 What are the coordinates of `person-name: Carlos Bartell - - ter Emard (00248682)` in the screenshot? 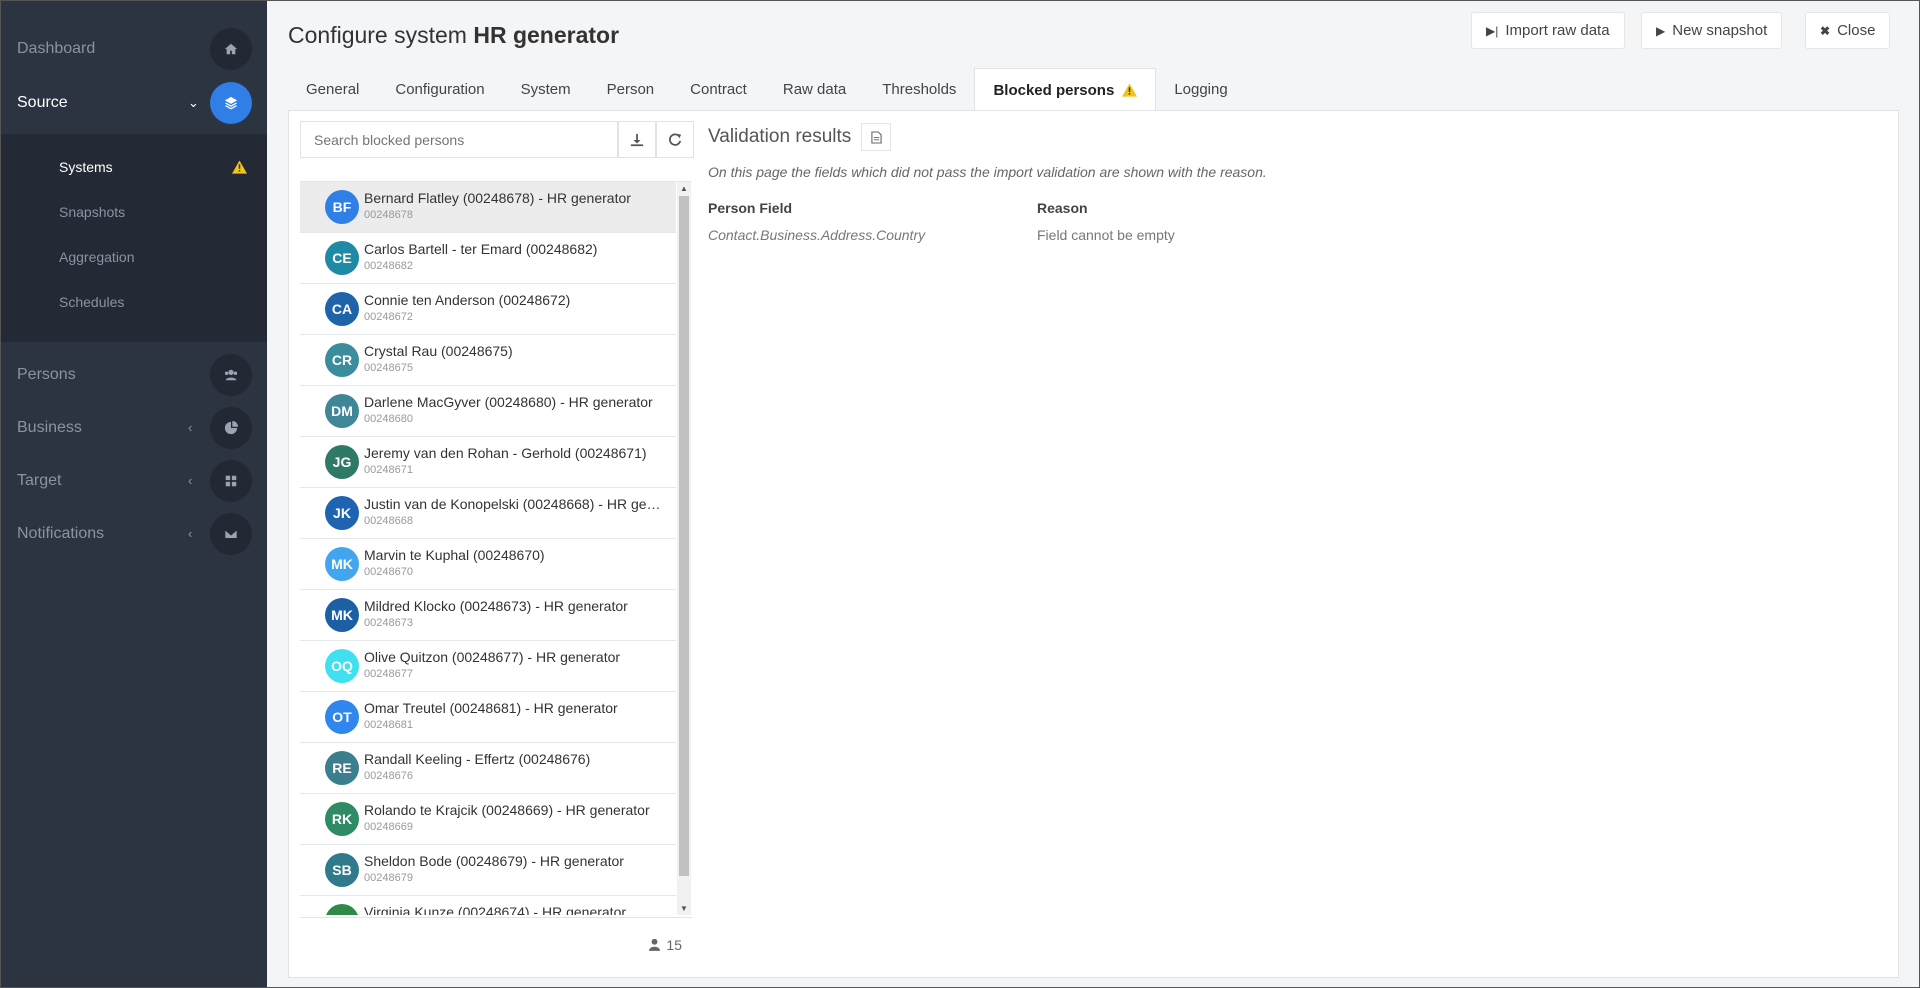 It's located at (514, 249).